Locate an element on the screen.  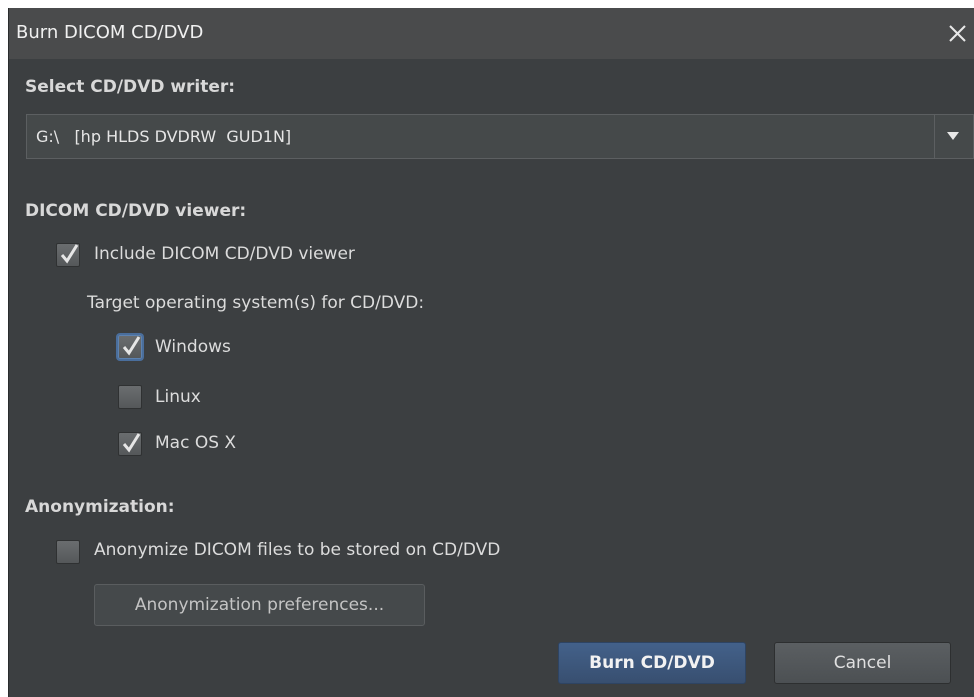
os-macos-checkbox is located at coordinates (130, 444).